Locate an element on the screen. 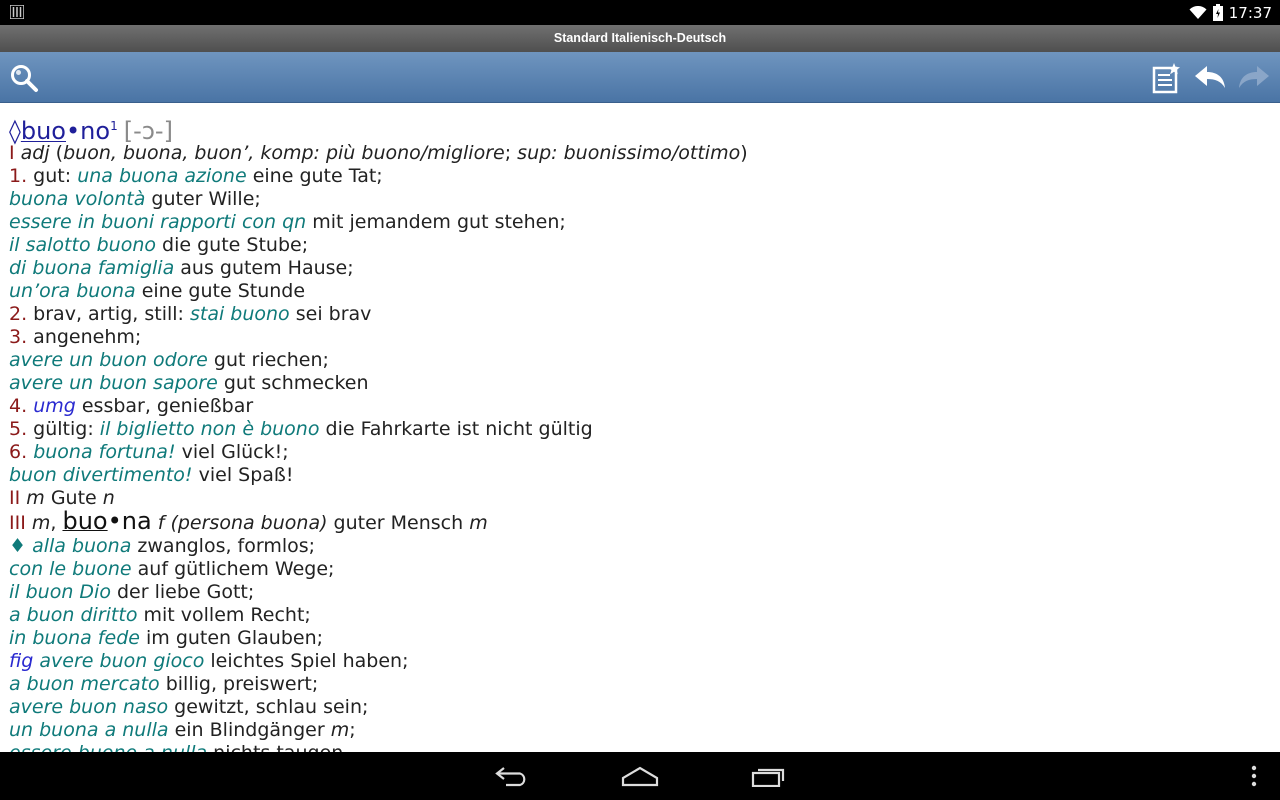 This screenshot has height=800, width=1280. forward-arrow-icon is located at coordinates (1254, 77).